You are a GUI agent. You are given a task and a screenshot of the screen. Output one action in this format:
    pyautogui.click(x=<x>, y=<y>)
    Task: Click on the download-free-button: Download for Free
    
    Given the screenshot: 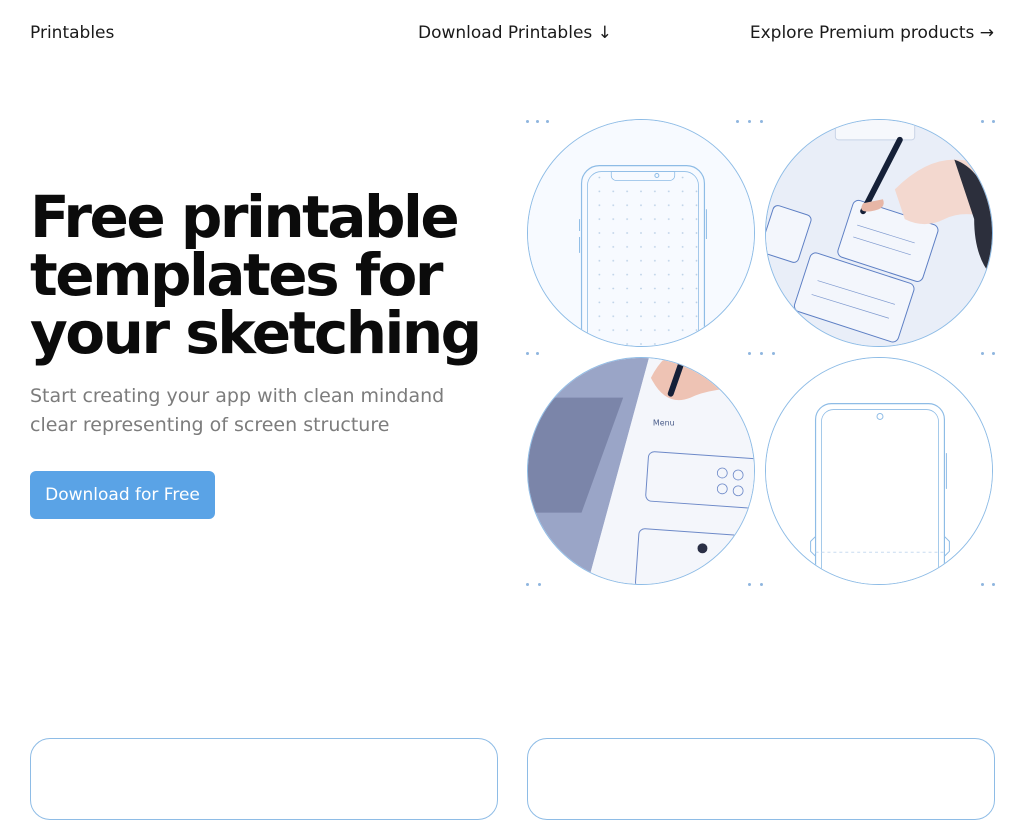 What is the action you would take?
    pyautogui.click(x=122, y=495)
    